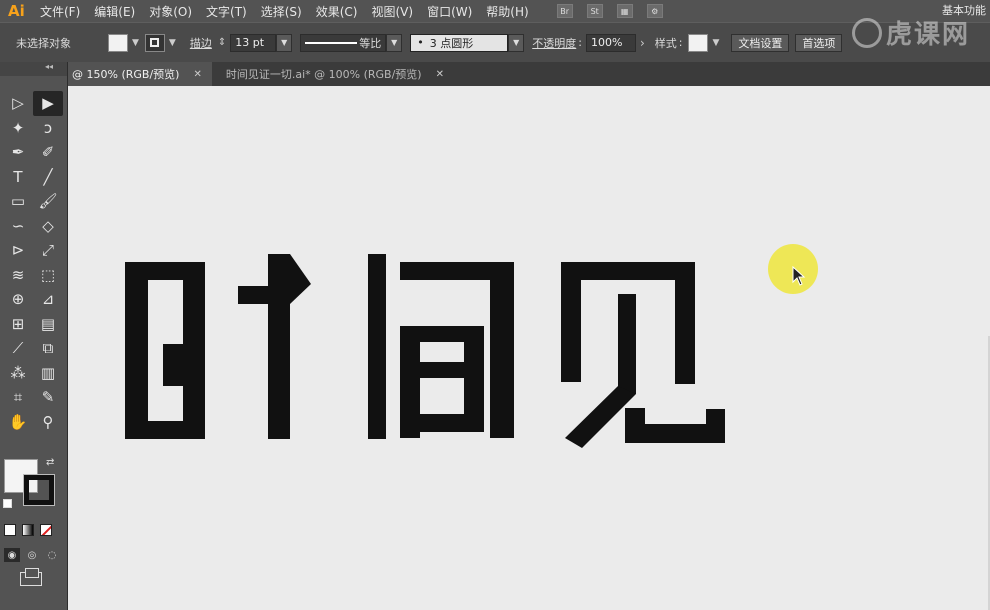 This screenshot has width=990, height=610. What do you see at coordinates (48, 397) in the screenshot?
I see `slice-tool: ✎` at bounding box center [48, 397].